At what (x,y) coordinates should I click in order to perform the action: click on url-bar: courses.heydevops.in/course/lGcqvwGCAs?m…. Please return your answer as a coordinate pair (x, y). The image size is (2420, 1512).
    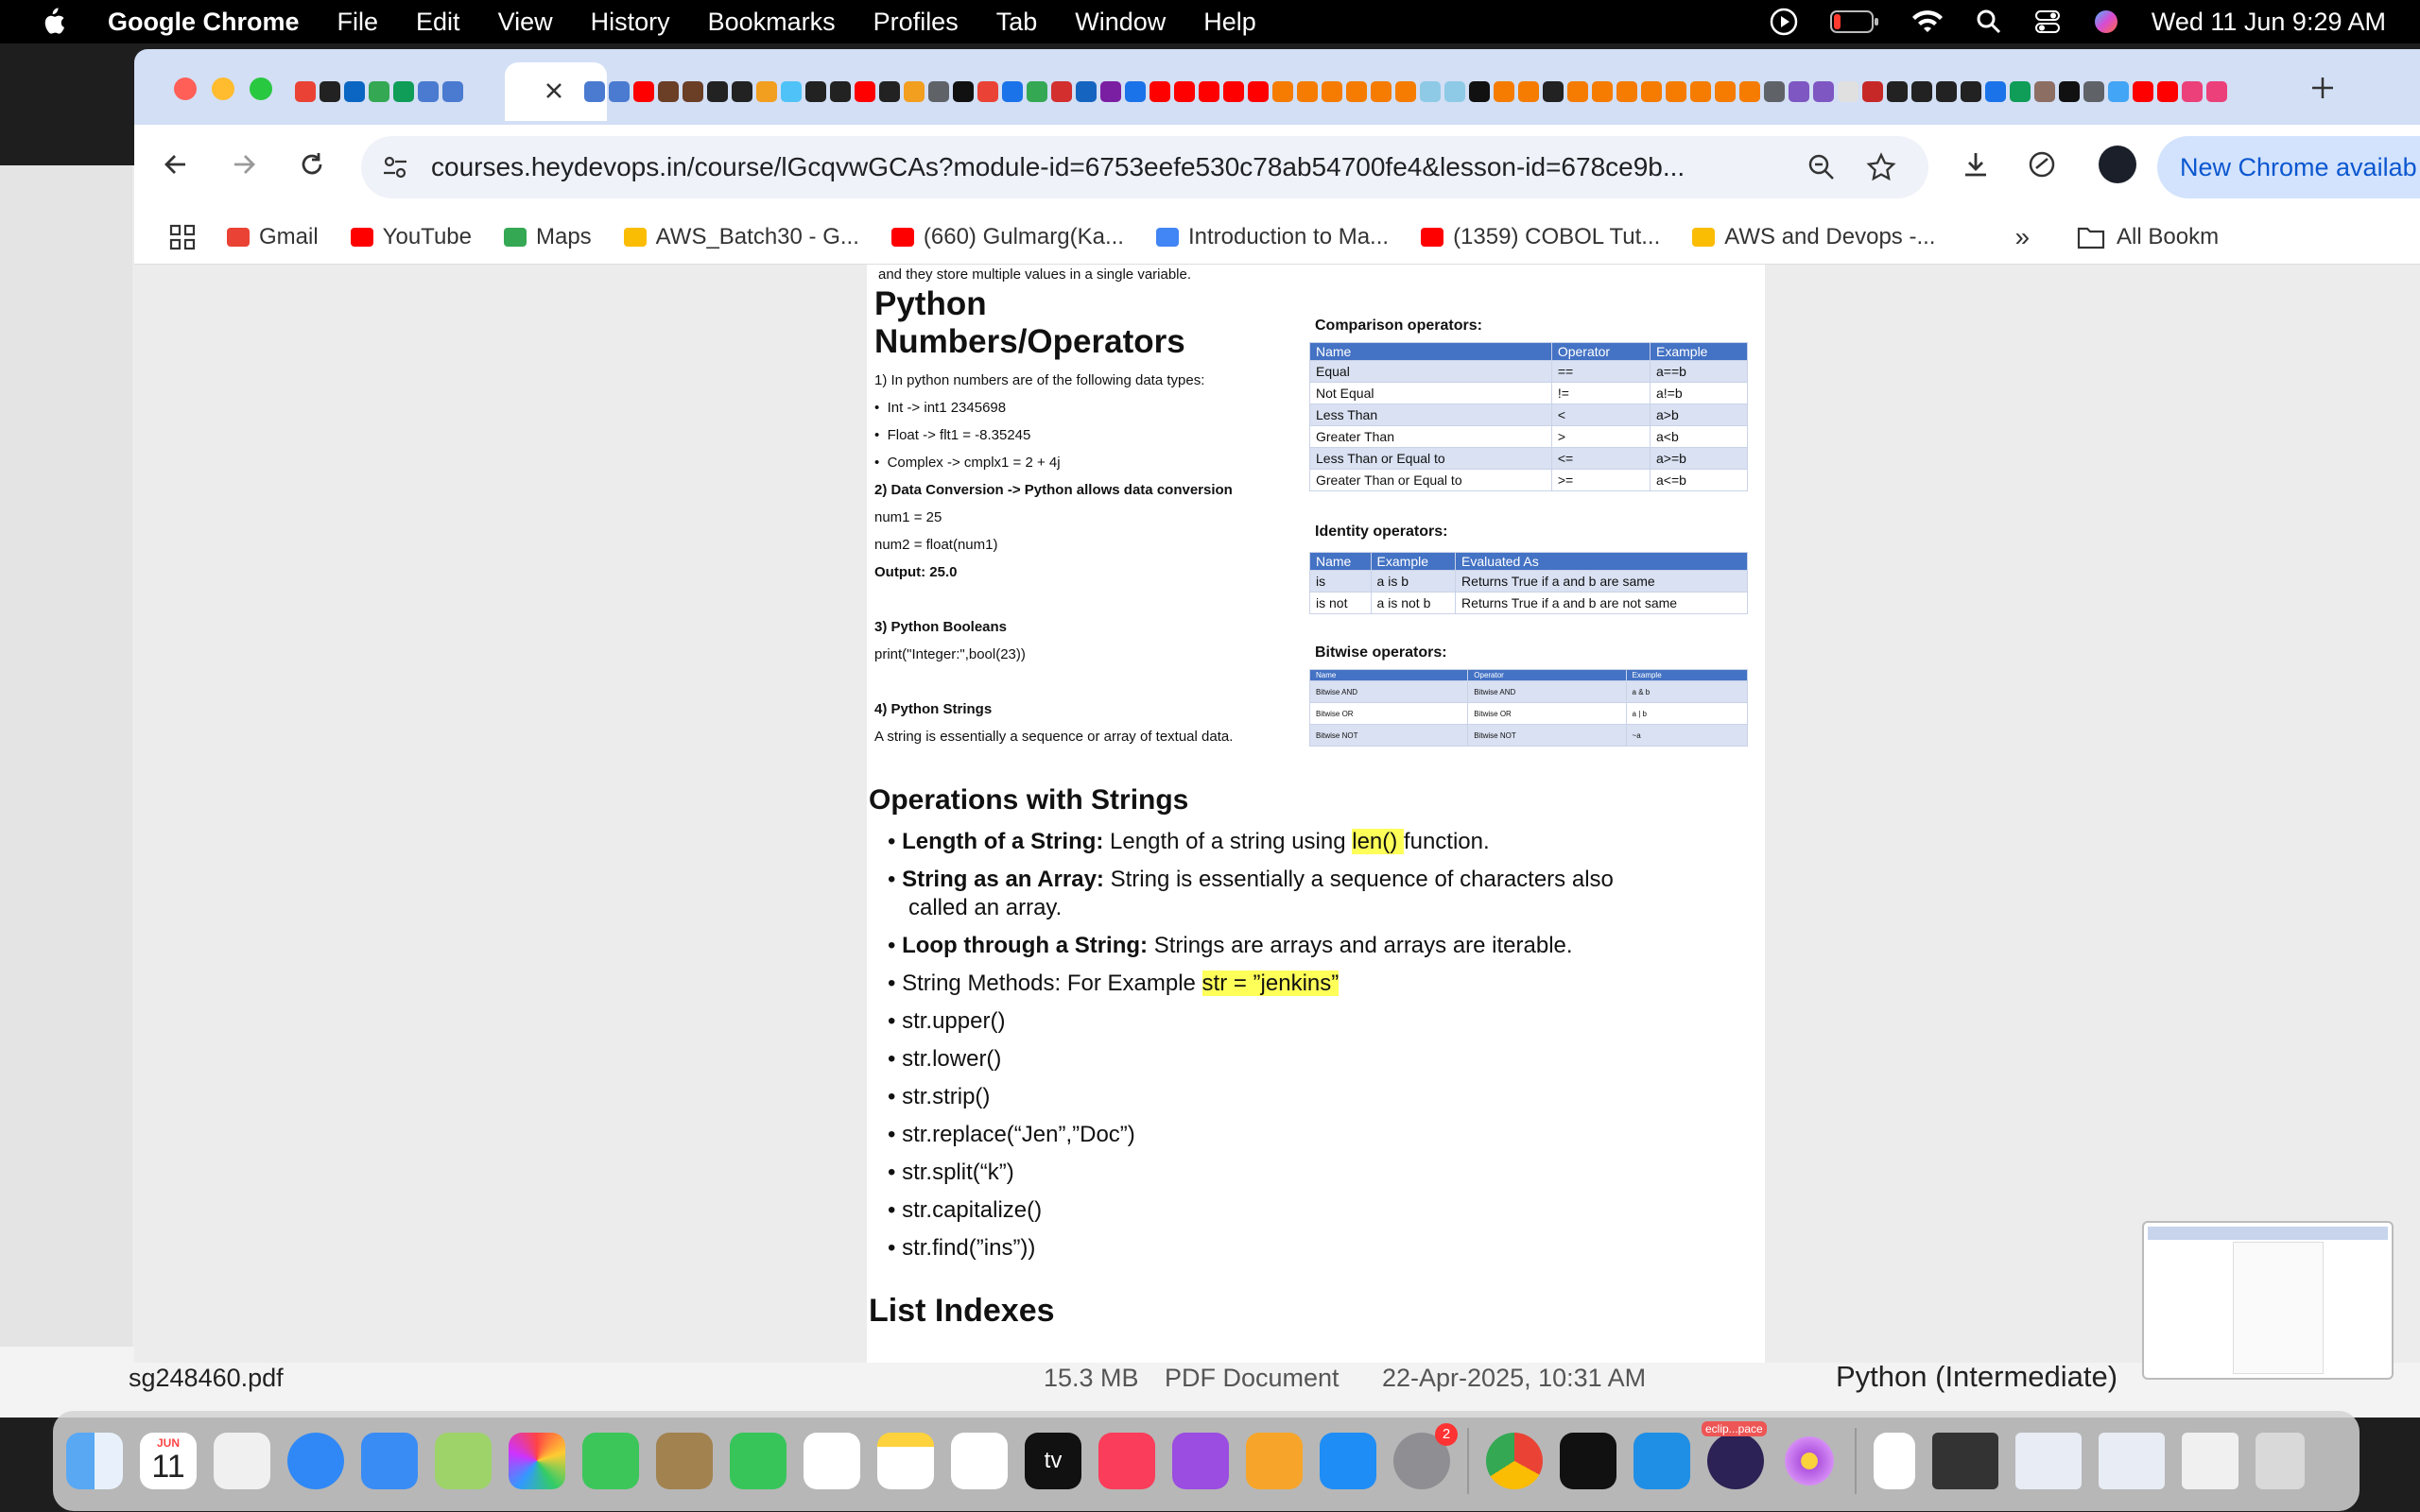
    Looking at the image, I should click on (1144, 167).